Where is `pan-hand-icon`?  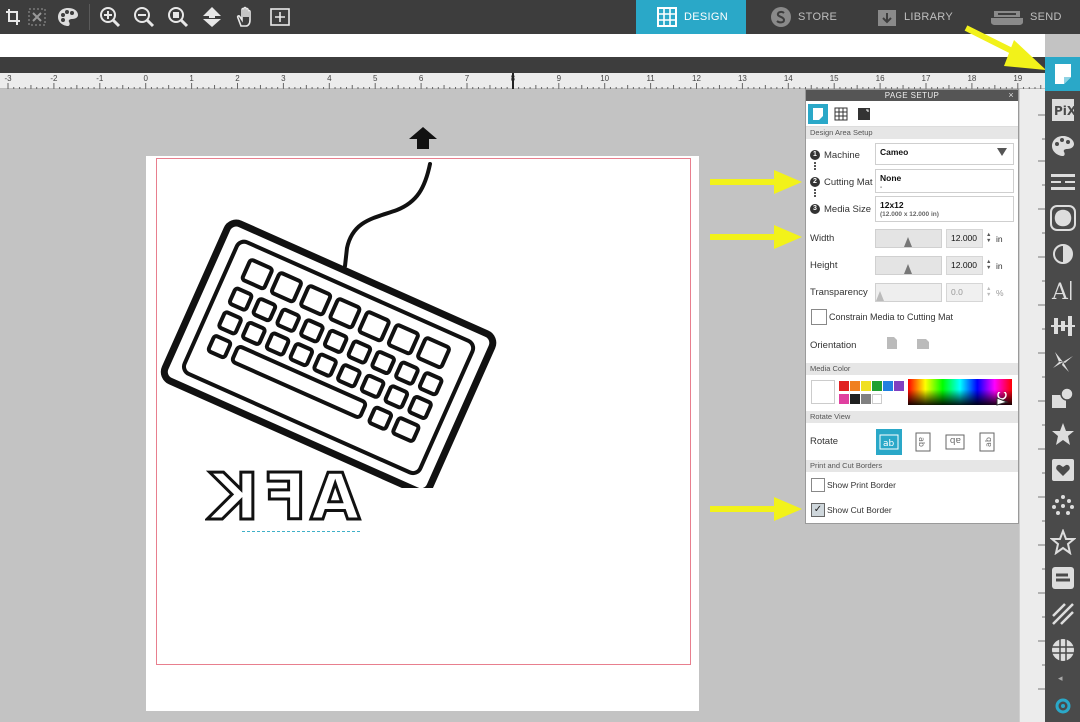 pan-hand-icon is located at coordinates (246, 17).